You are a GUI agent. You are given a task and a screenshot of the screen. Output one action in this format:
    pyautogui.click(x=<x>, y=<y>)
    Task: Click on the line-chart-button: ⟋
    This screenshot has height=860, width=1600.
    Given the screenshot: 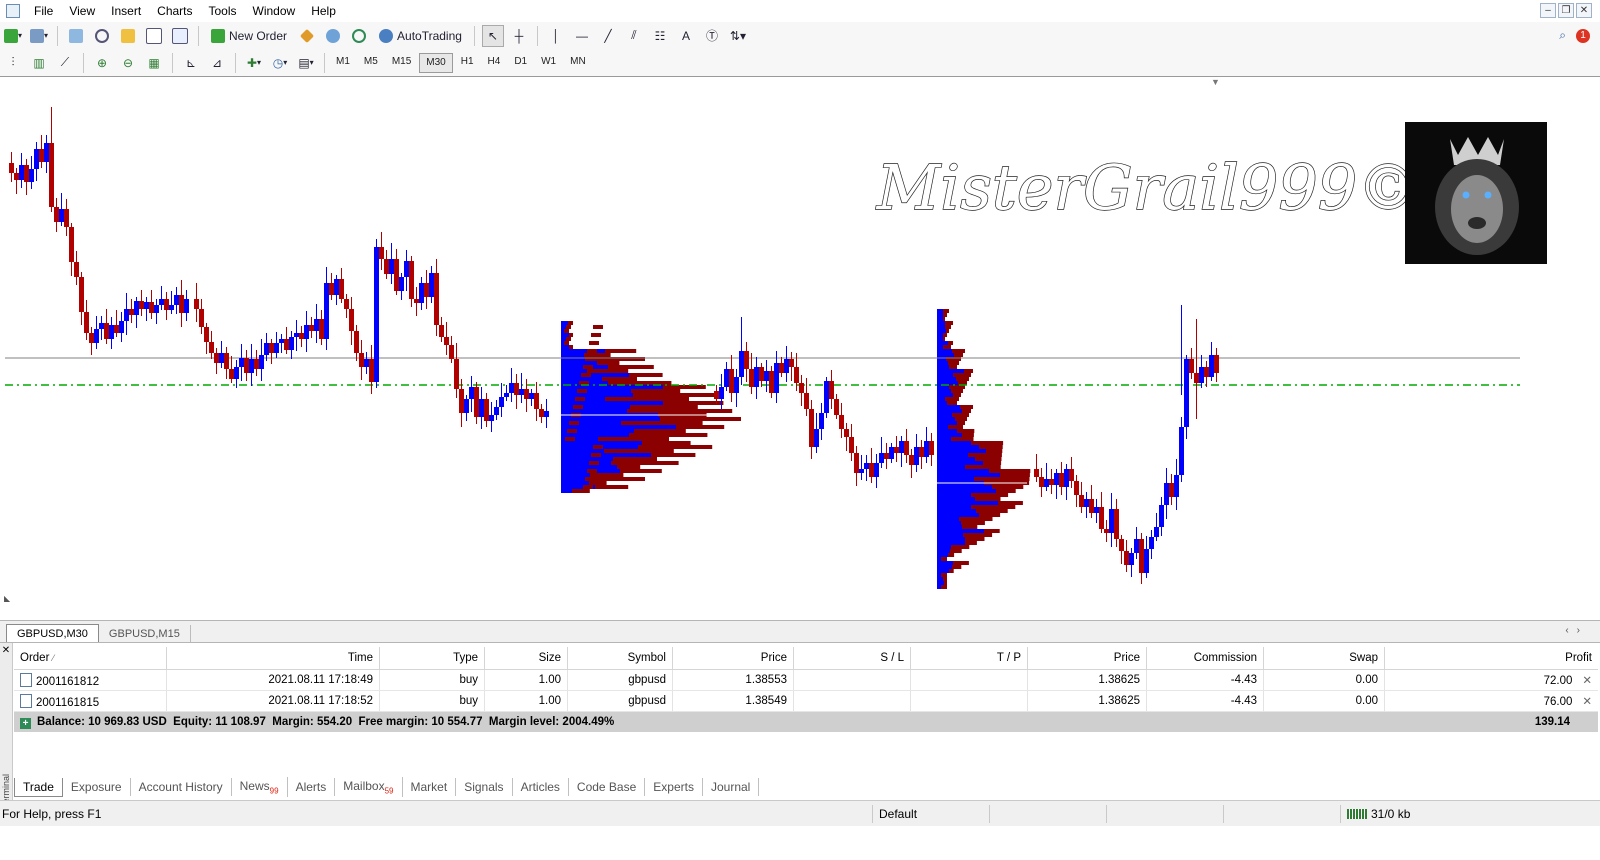 What is the action you would take?
    pyautogui.click(x=65, y=63)
    